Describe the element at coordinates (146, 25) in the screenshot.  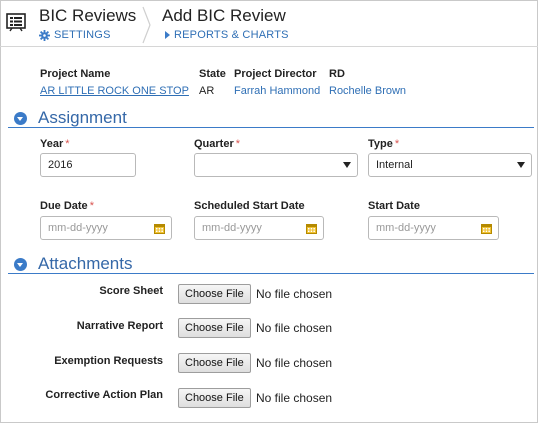
I see `breadcrumb-separator-icon` at that location.